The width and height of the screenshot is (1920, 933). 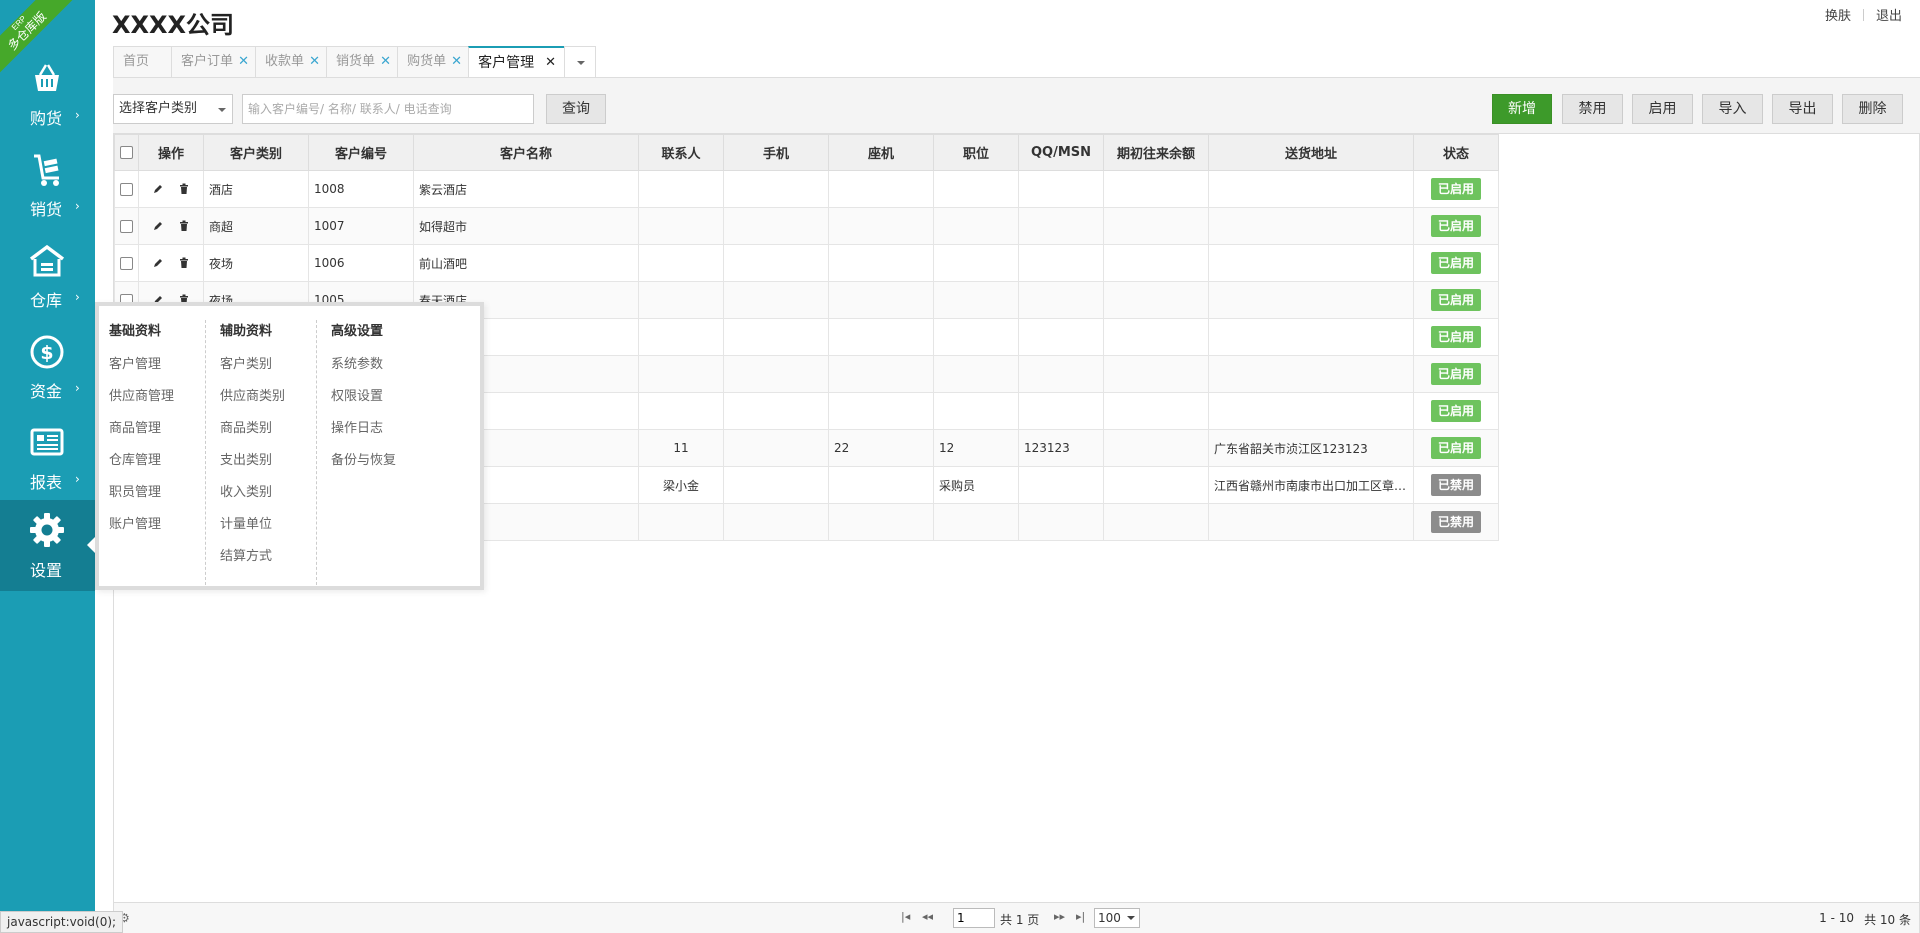 I want to click on cell-qq, so click(x=1061, y=300).